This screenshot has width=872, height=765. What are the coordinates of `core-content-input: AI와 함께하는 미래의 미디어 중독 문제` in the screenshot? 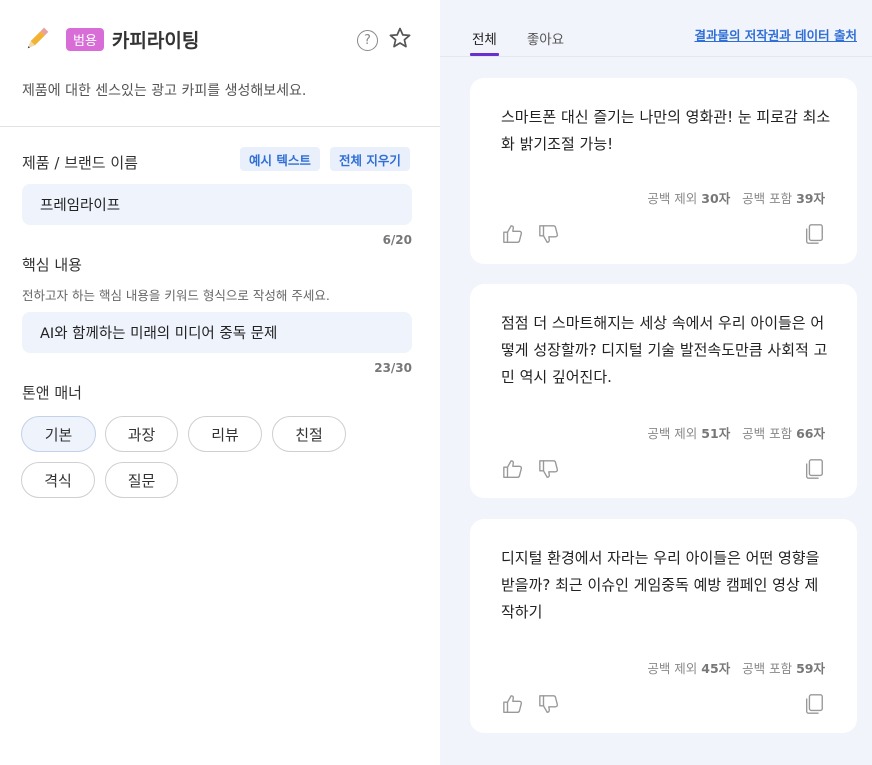 It's located at (217, 332).